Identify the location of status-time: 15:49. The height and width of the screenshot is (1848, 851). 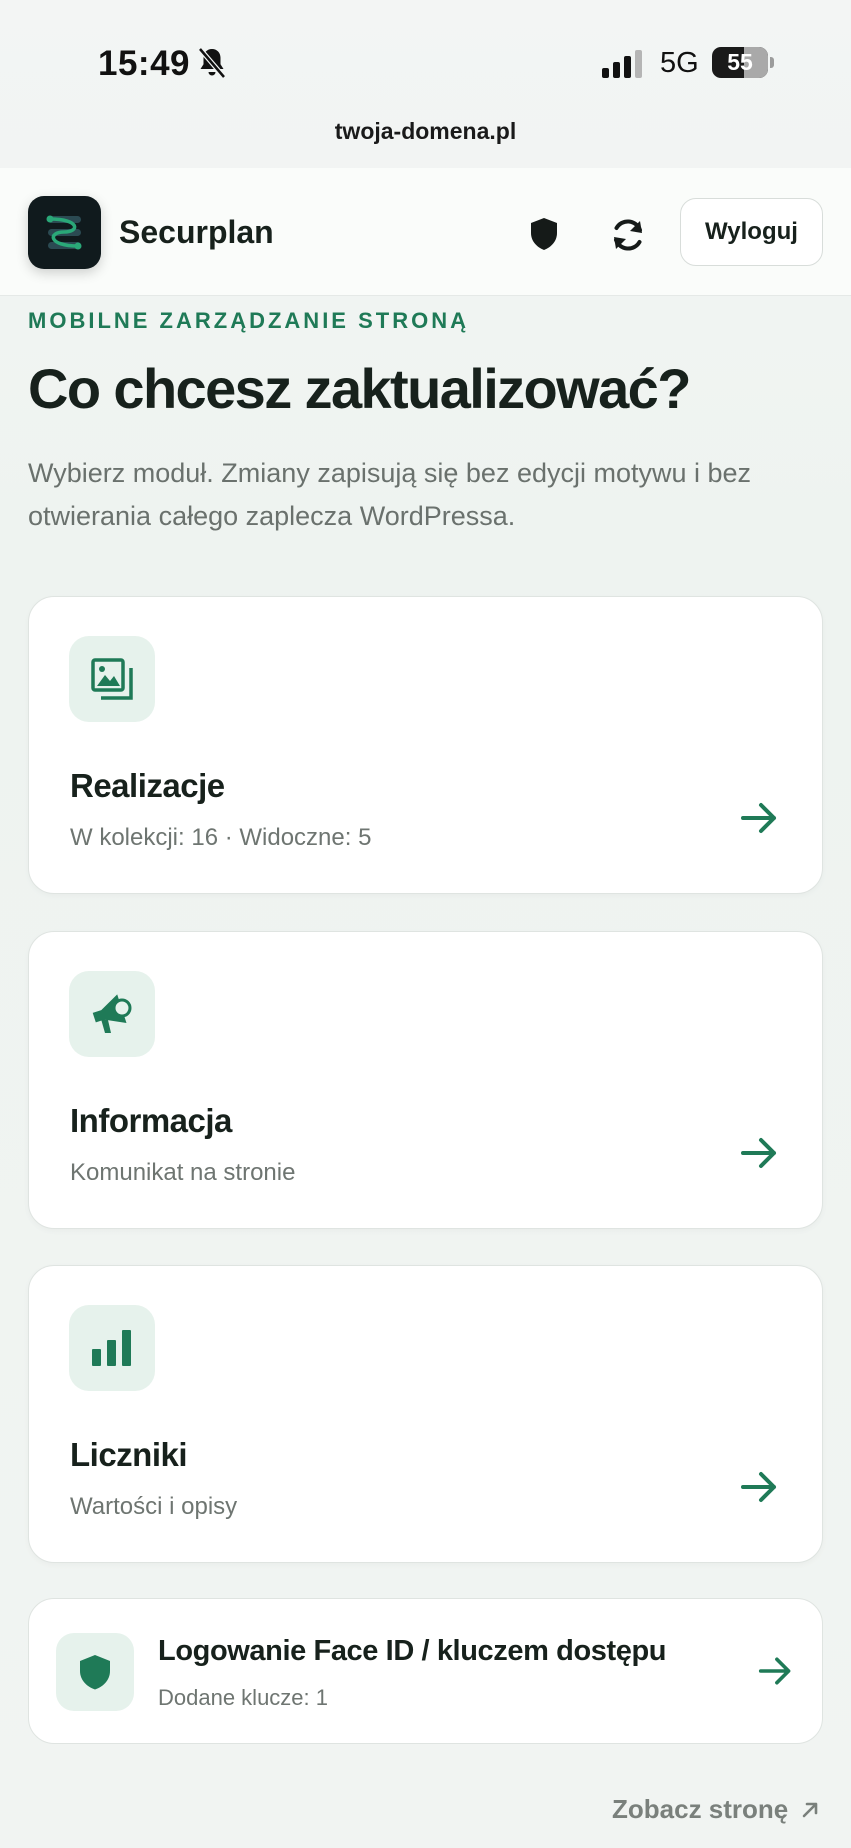
(144, 63).